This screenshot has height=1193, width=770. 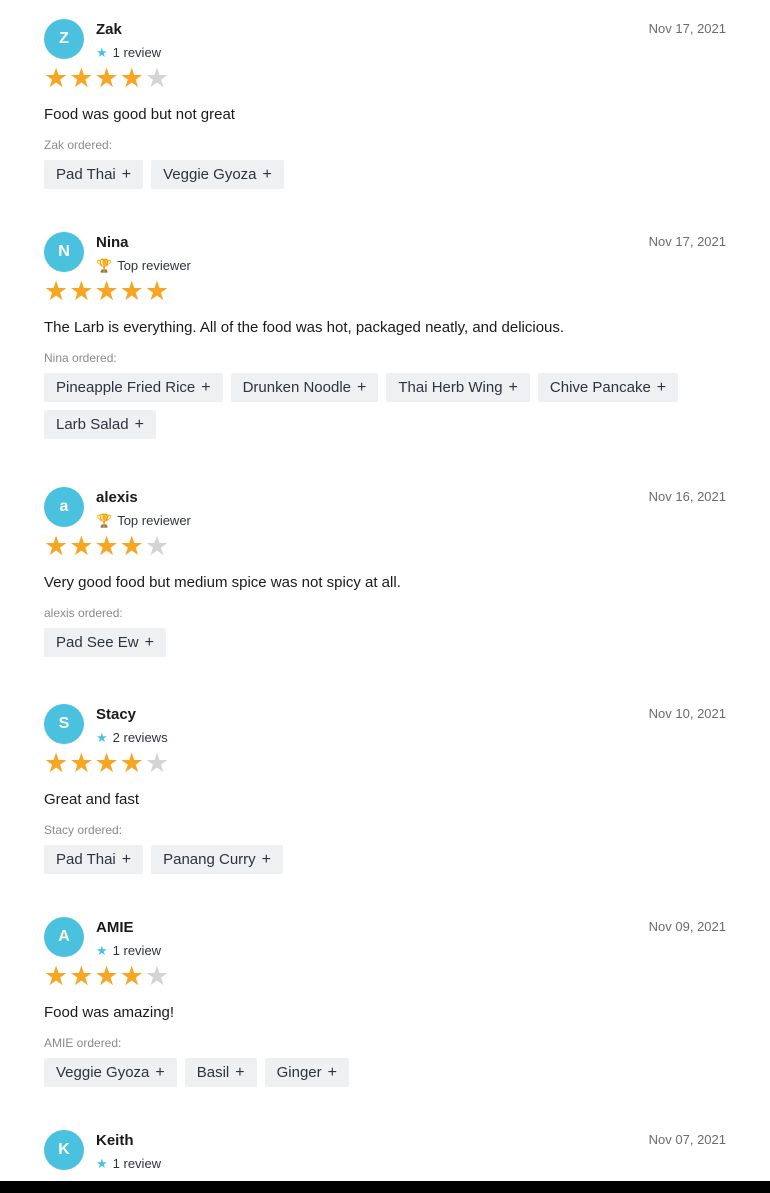 I want to click on avatar: a, so click(x=64, y=507).